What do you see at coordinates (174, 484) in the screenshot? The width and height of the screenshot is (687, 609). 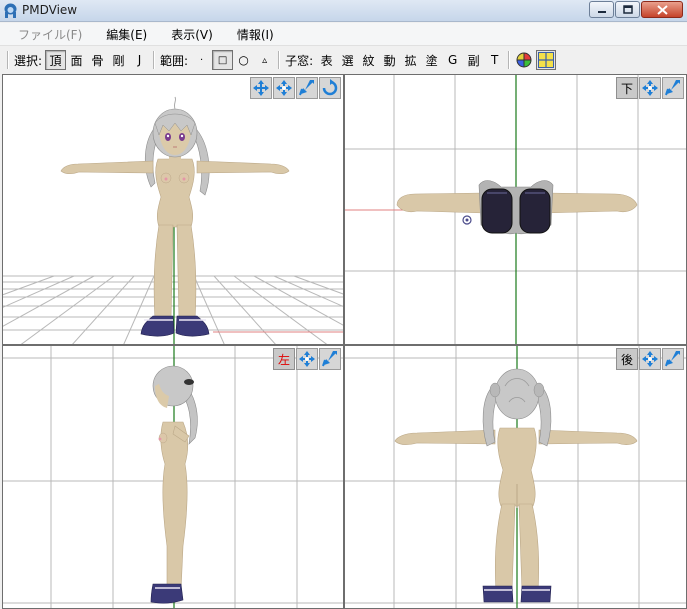 I see `character-model-left` at bounding box center [174, 484].